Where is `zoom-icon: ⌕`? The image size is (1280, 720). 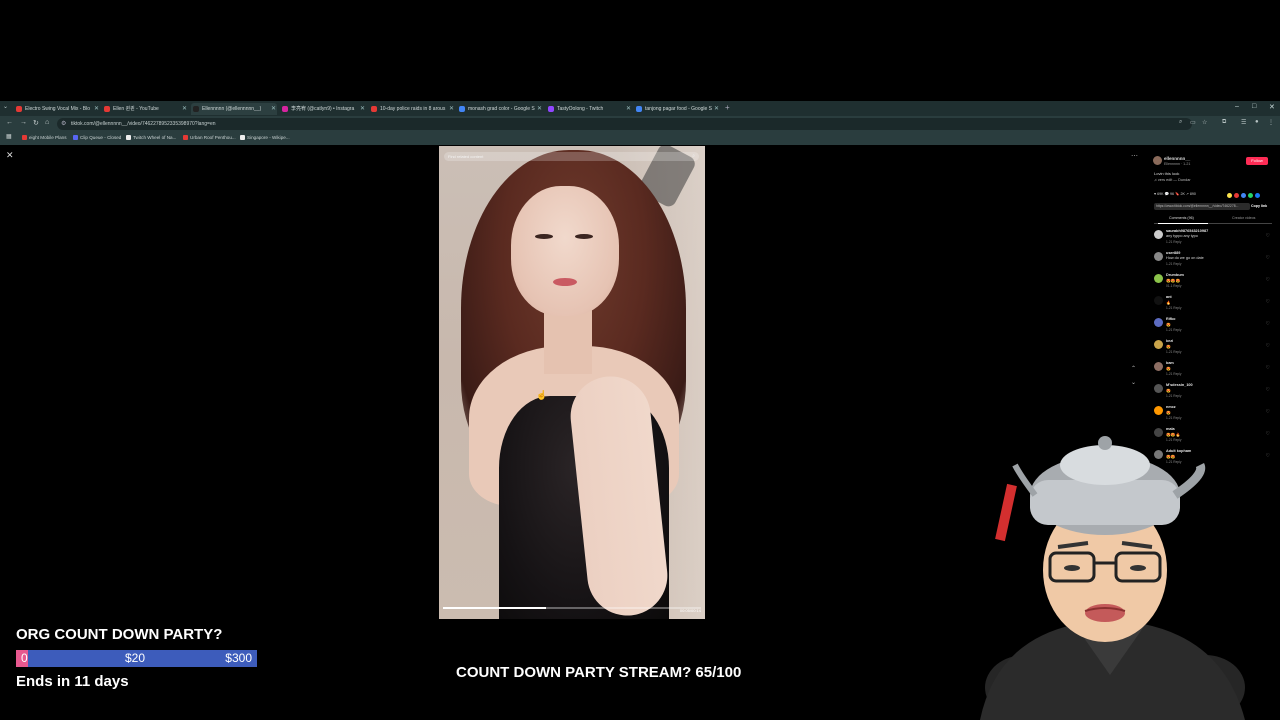 zoom-icon: ⌕ is located at coordinates (1180, 122).